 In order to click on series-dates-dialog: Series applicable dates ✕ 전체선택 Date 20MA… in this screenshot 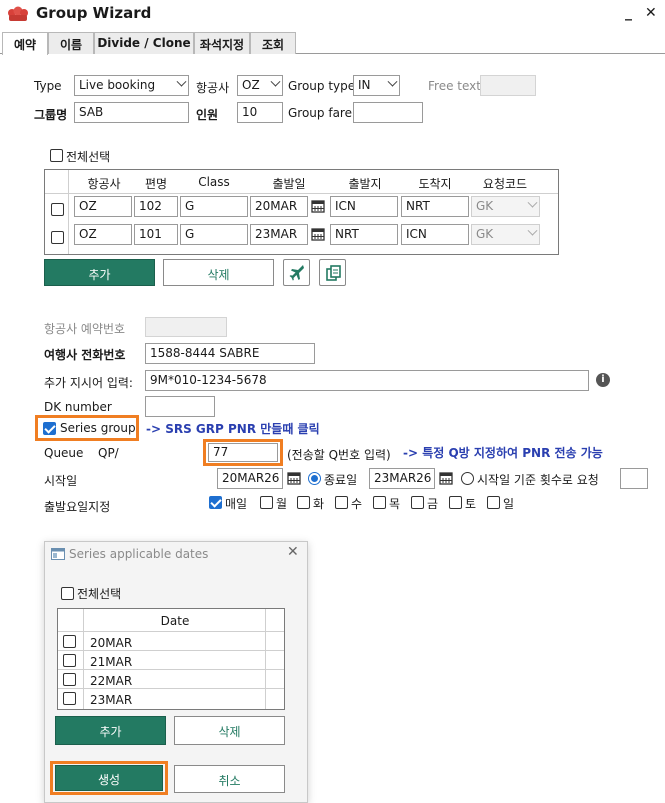, I will do `click(176, 672)`.